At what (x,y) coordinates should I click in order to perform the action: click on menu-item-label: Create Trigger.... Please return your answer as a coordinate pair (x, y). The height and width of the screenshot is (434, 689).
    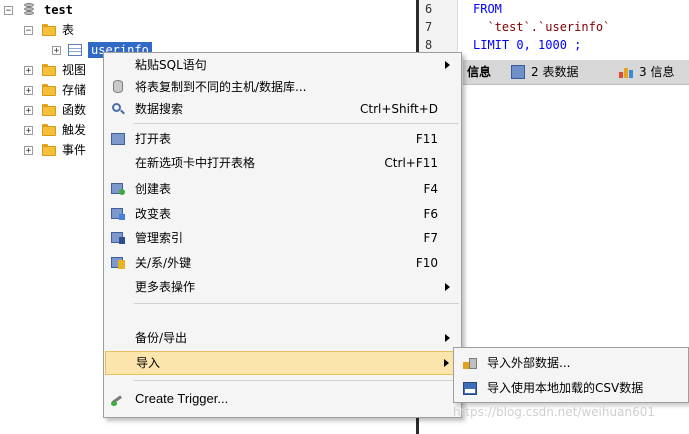
    Looking at the image, I should click on (182, 398).